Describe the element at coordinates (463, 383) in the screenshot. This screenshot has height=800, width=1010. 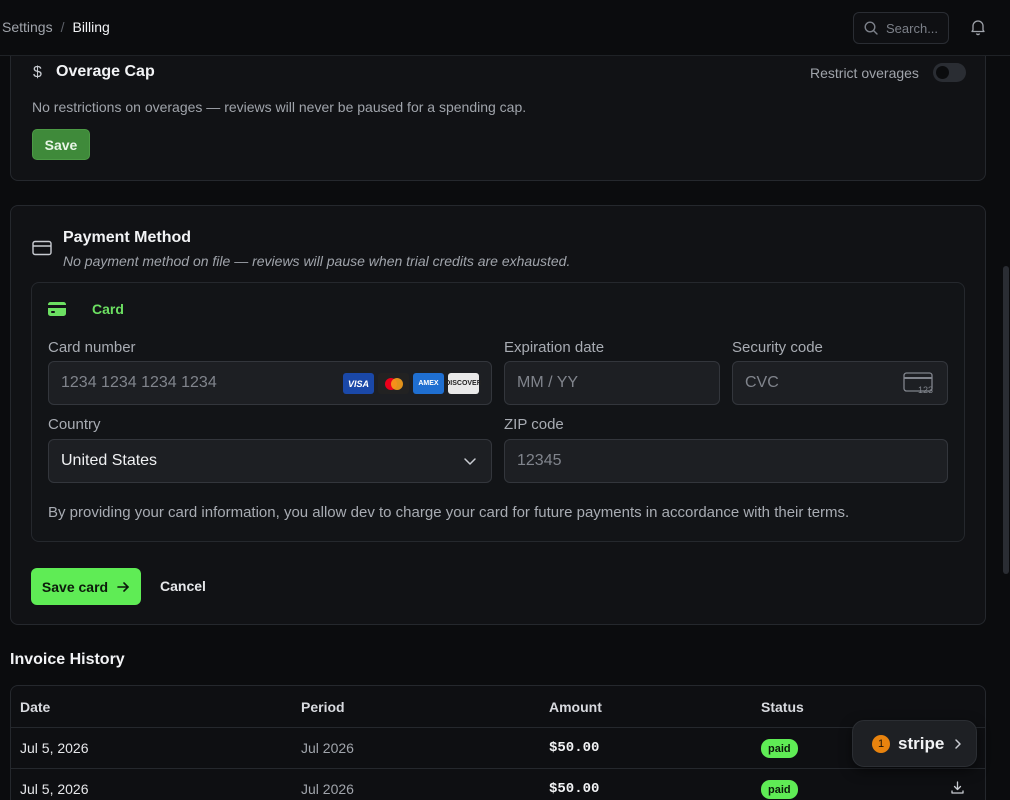
I see `discover-logo: DISCOVER` at that location.